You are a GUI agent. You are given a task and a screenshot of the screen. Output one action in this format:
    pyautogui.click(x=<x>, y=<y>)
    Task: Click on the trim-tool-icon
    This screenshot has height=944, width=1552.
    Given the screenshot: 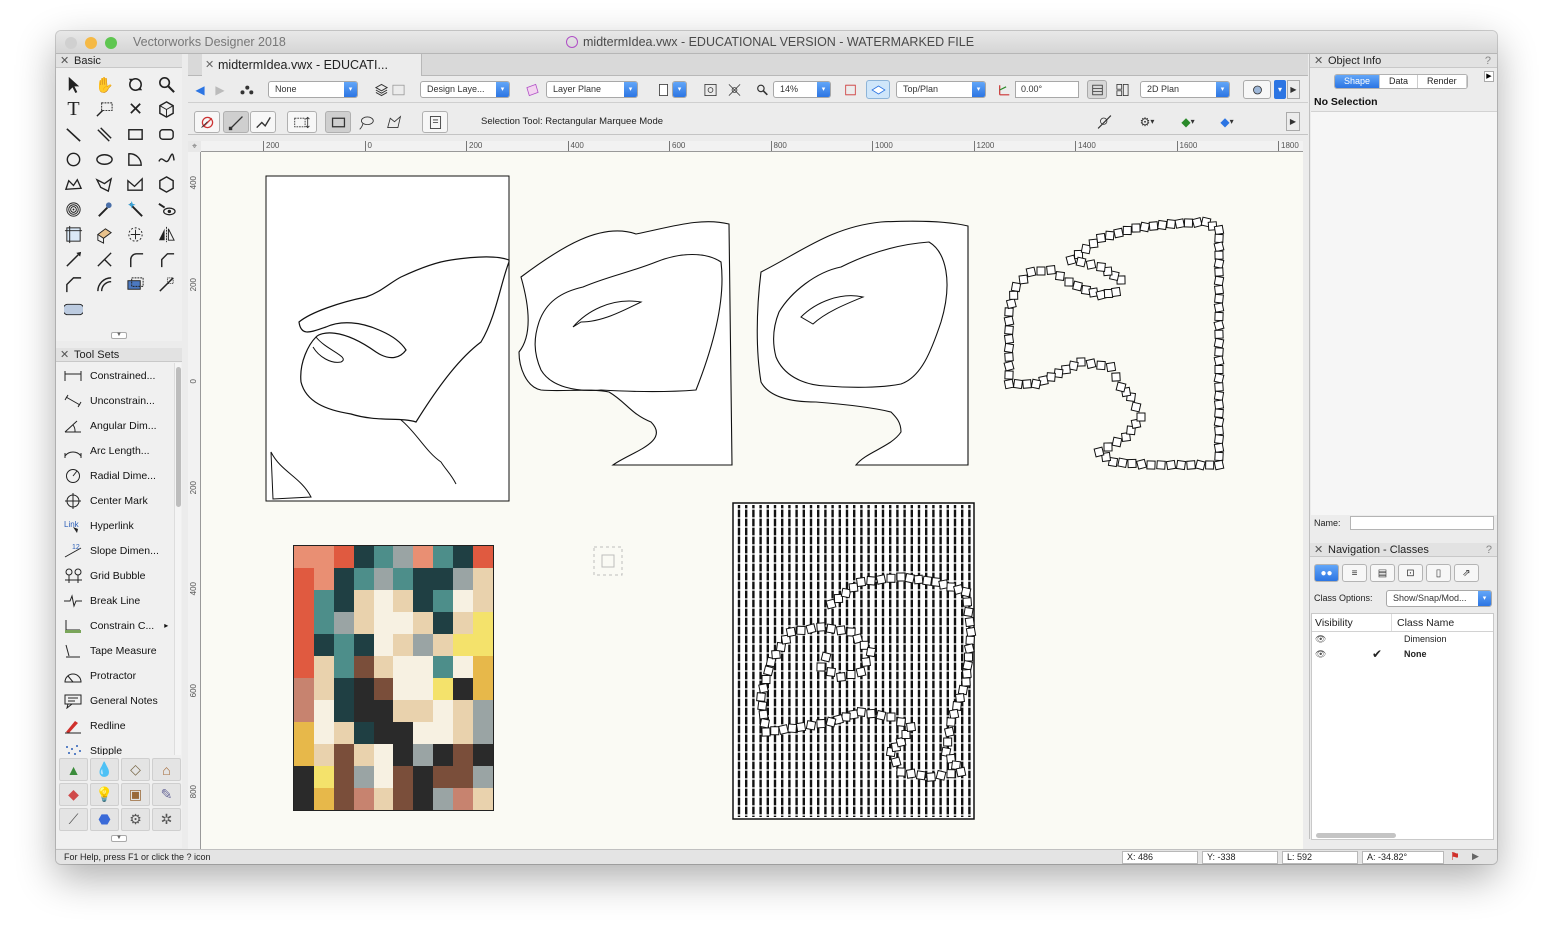 What is the action you would take?
    pyautogui.click(x=104, y=259)
    